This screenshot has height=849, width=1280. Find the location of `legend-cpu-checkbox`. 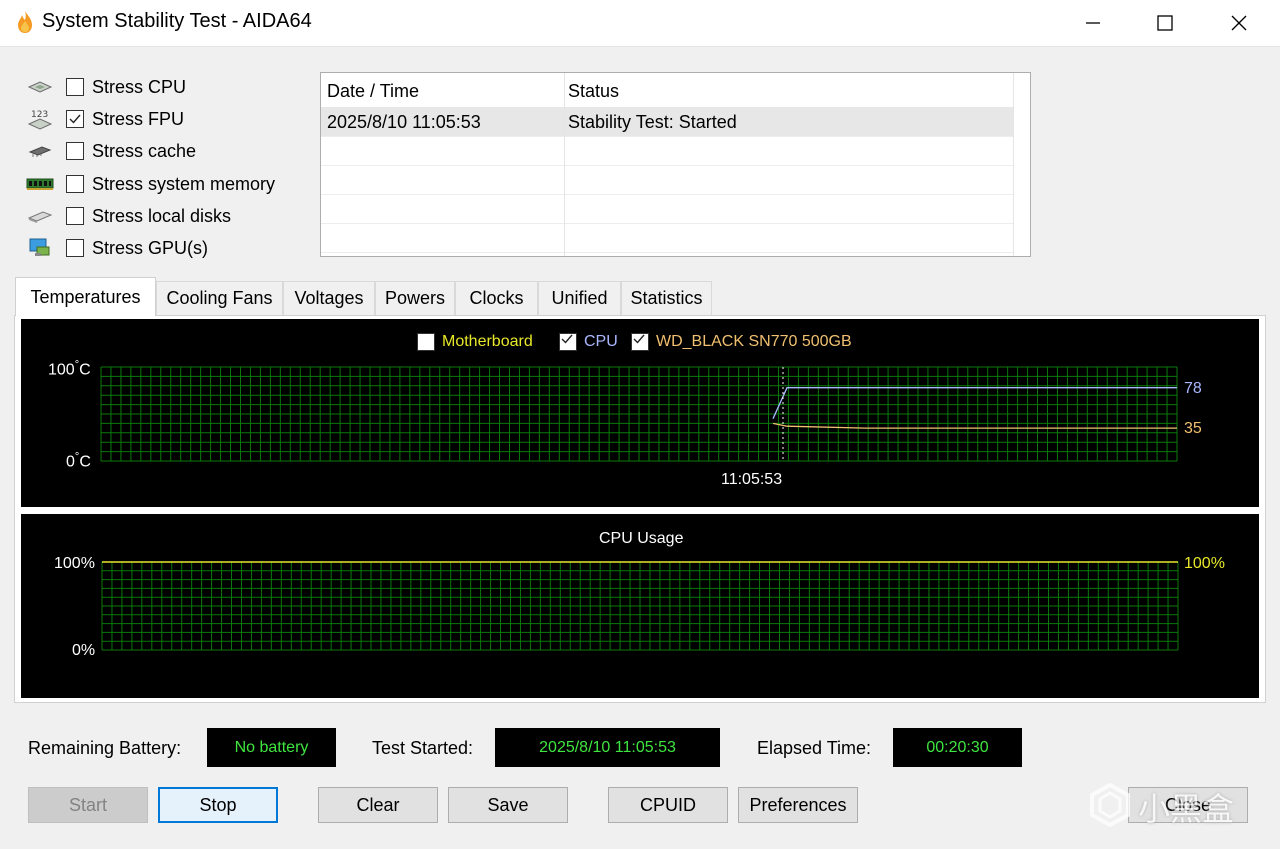

legend-cpu-checkbox is located at coordinates (568, 342).